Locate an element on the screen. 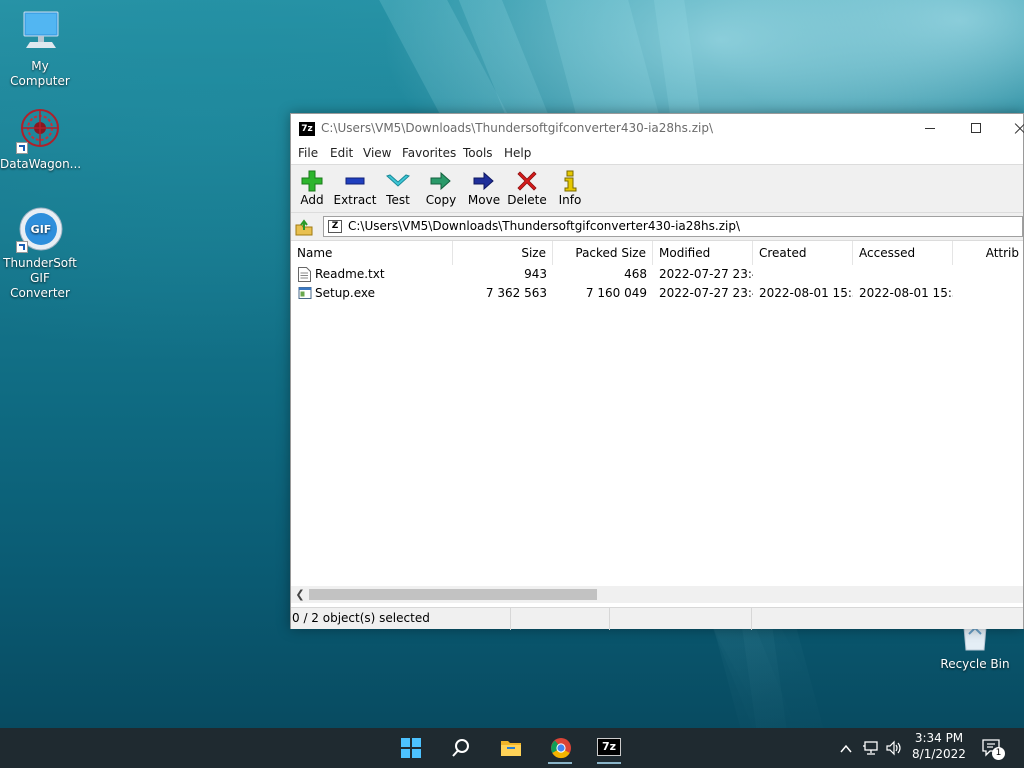 This screenshot has width=1024, height=768. notification-center-button: 1 is located at coordinates (993, 749).